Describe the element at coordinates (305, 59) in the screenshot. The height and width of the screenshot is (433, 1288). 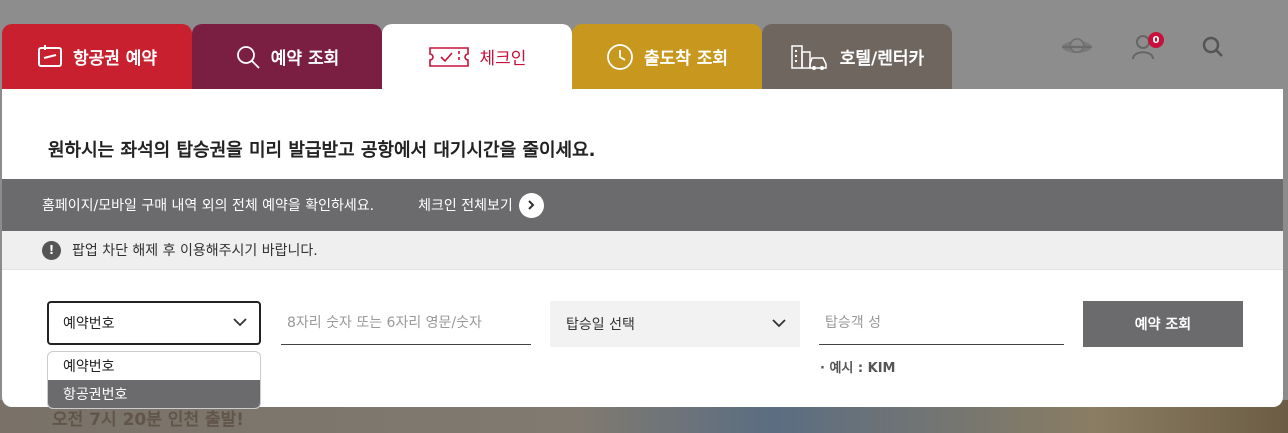
I see `tab-label: 예약 조회` at that location.